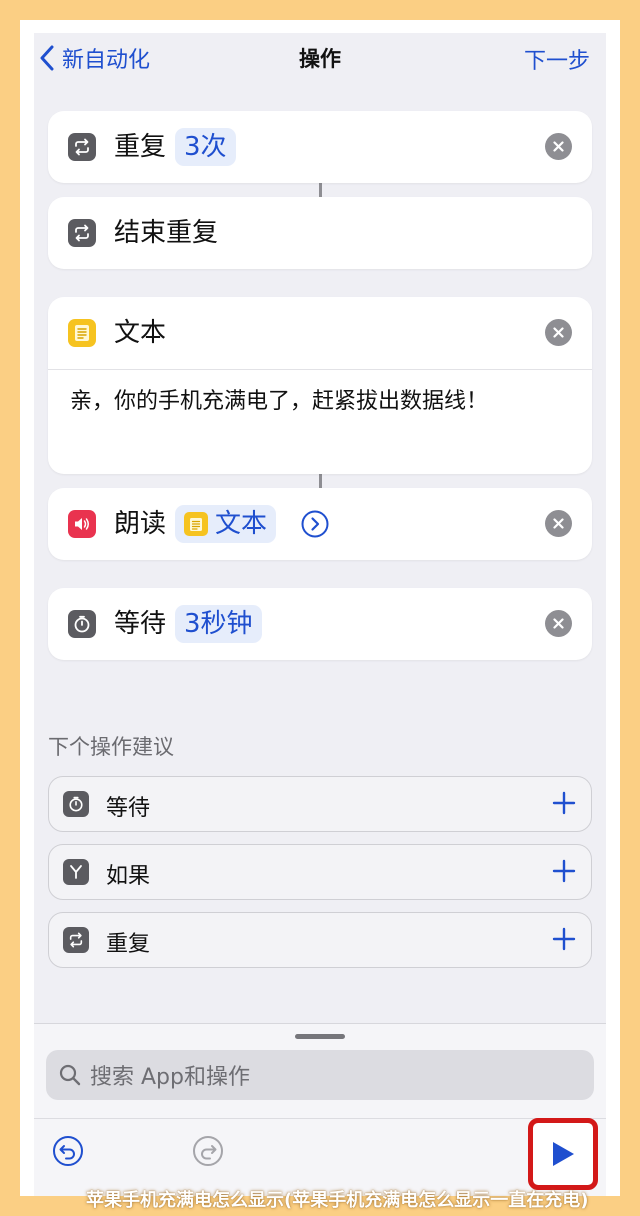 This screenshot has height=1216, width=640. I want to click on action-card-end-repeat: 结束重复, so click(320, 233).